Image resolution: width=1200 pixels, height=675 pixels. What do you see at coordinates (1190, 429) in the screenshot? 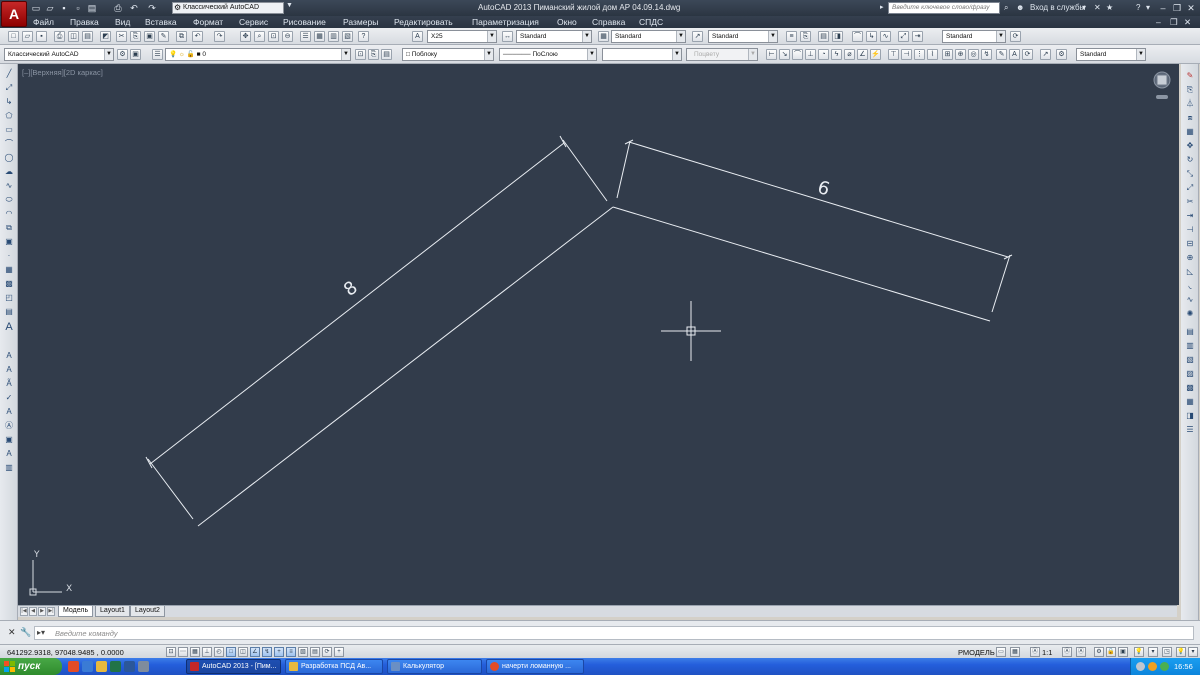
I see `layer-off-icon: ☰` at bounding box center [1190, 429].